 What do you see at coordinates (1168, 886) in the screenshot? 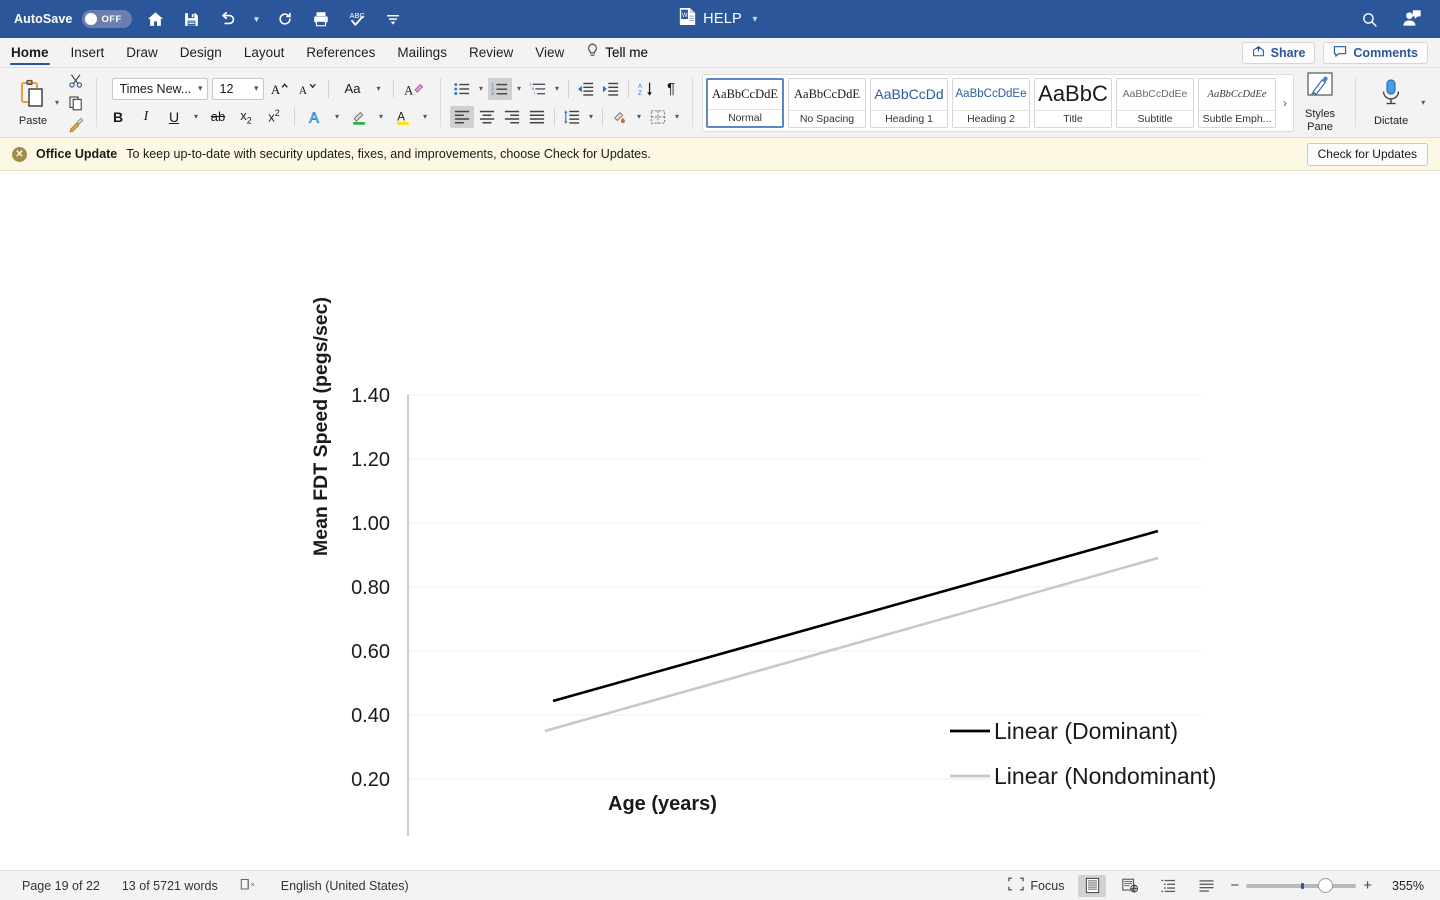
I see `outline-view-button` at bounding box center [1168, 886].